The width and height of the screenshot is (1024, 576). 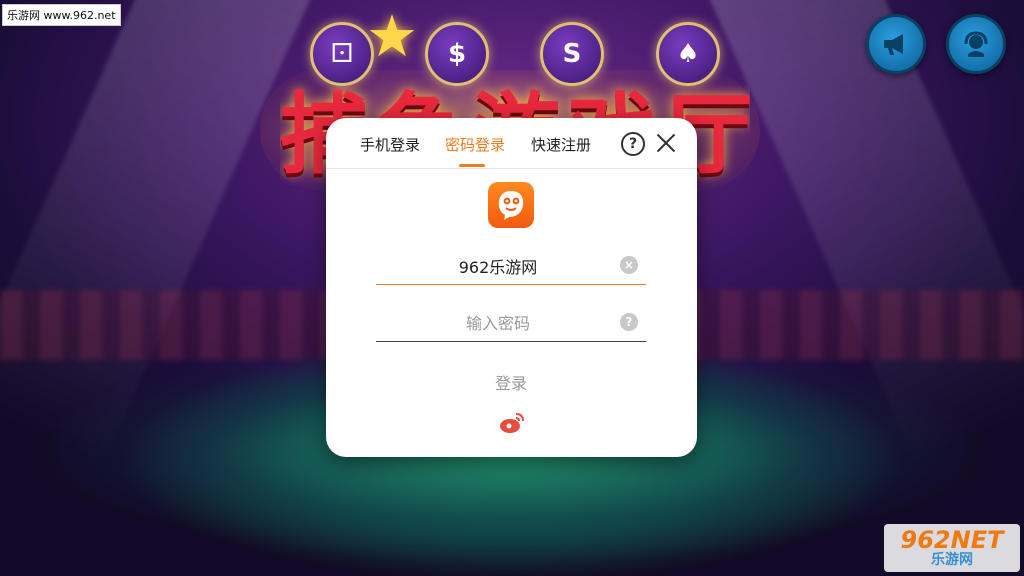 I want to click on active-tab-indicator, so click(x=472, y=165).